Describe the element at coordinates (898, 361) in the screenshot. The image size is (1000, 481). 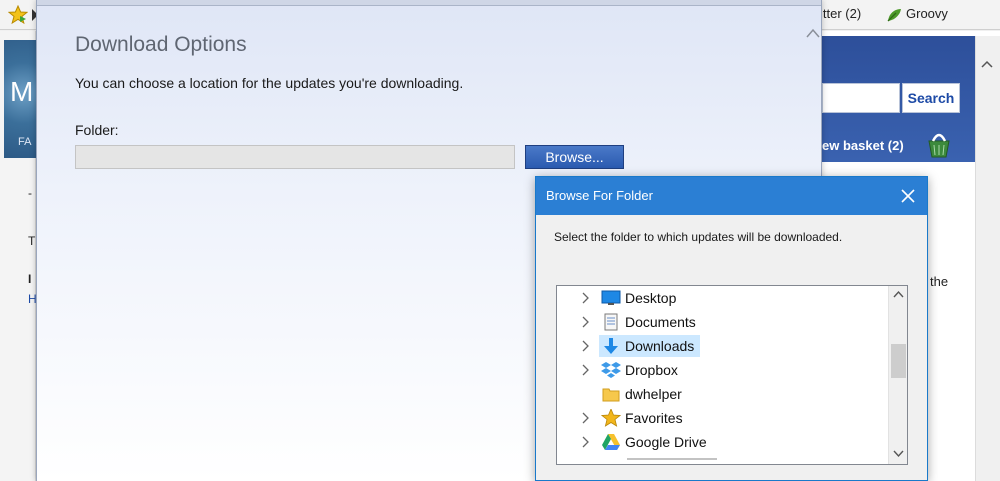
I see `scroll-thumb` at that location.